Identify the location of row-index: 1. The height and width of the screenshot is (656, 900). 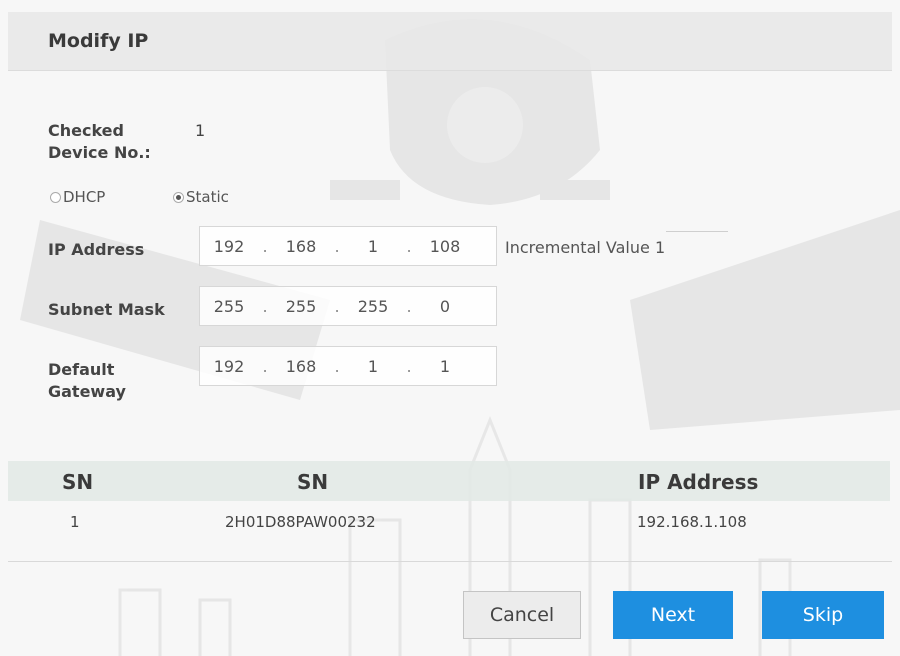
(75, 522).